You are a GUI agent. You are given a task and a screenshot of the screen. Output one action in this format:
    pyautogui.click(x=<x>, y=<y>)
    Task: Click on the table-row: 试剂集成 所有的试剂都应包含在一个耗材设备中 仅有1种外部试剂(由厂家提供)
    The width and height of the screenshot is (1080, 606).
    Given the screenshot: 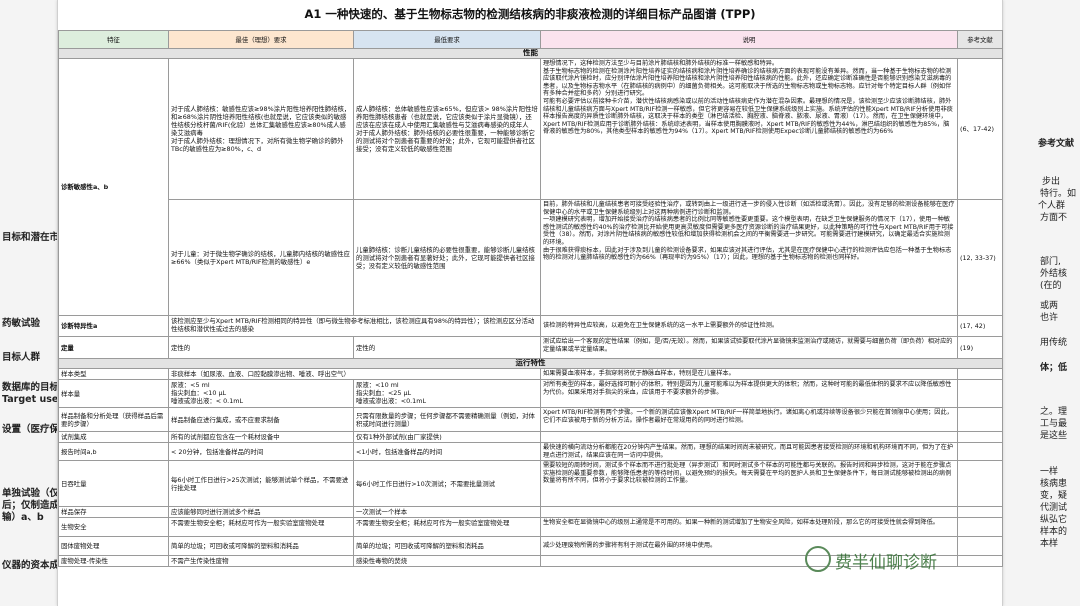 What is the action you would take?
    pyautogui.click(x=530, y=437)
    